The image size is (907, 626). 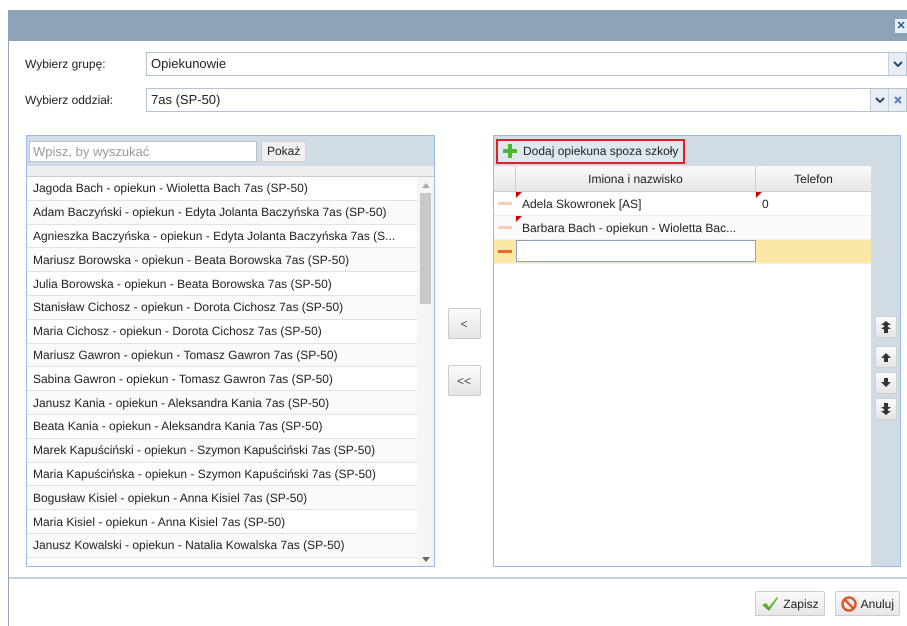 What do you see at coordinates (526, 100) in the screenshot?
I see `dropdown-field: 7as (SP-50)` at bounding box center [526, 100].